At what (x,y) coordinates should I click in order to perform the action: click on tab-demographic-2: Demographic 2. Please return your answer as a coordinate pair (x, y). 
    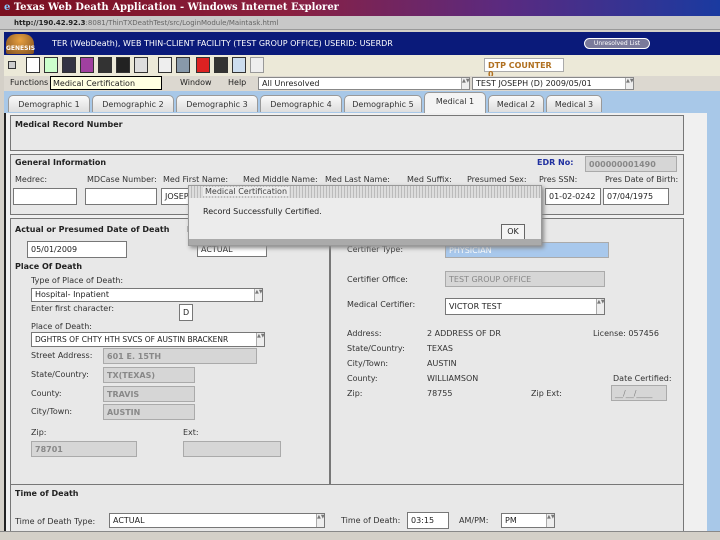
    Looking at the image, I should click on (133, 103).